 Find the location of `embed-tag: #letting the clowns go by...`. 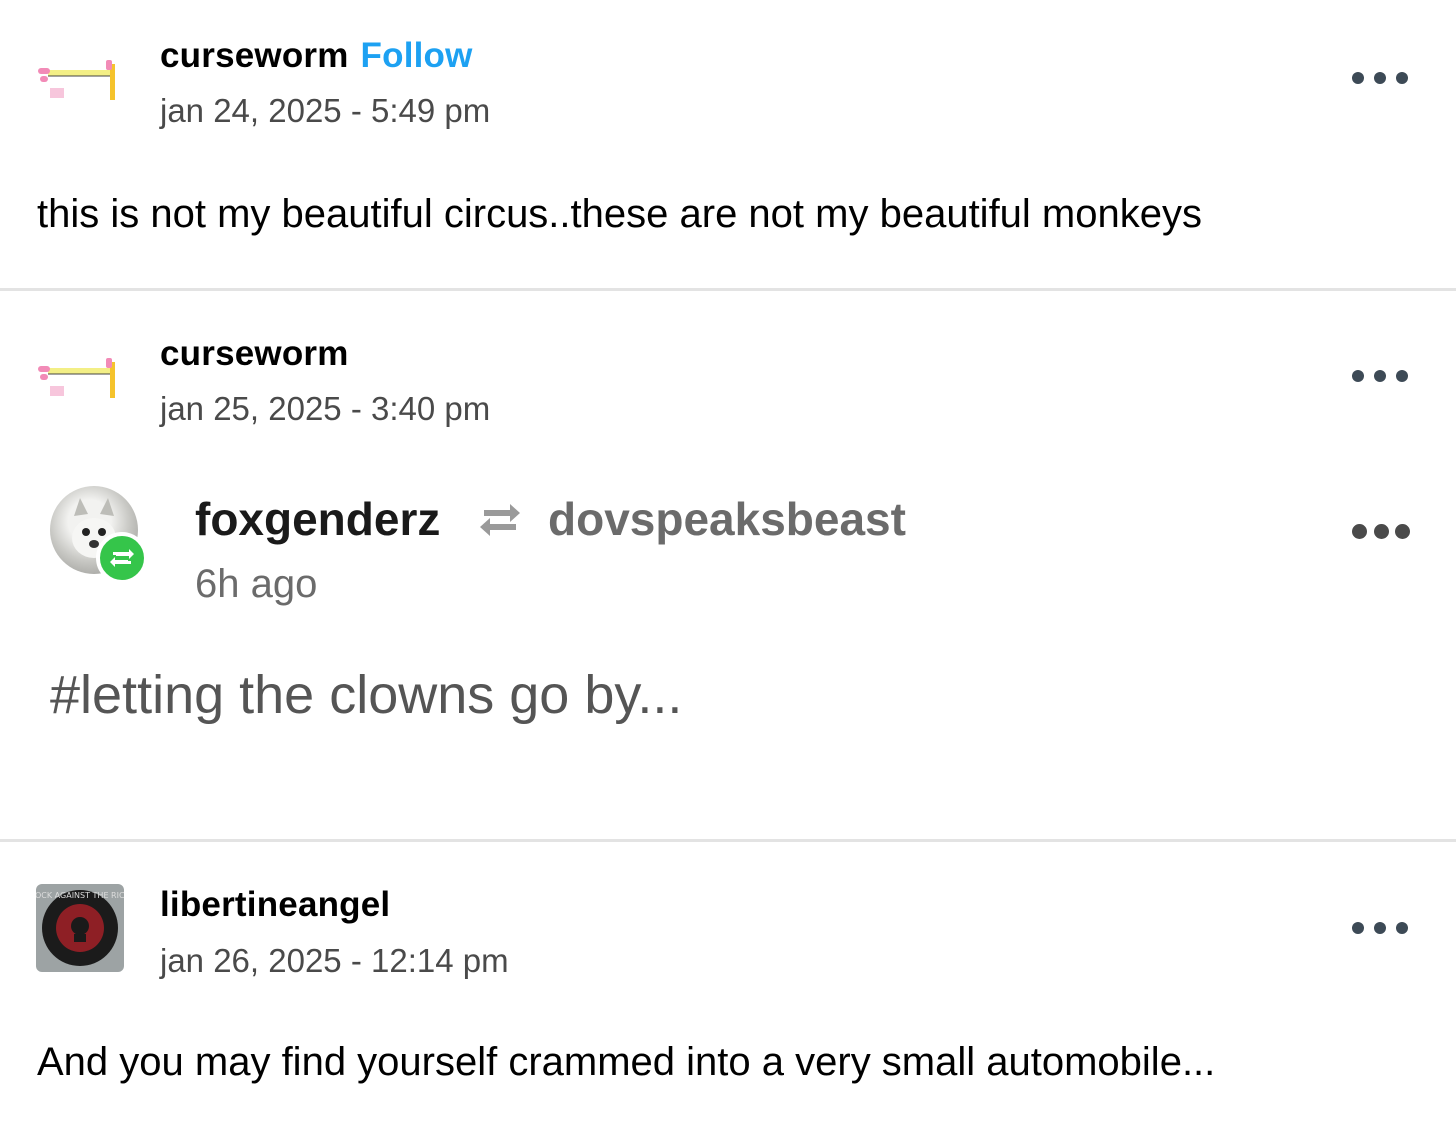

embed-tag: #letting the clowns go by... is located at coordinates (366, 695).